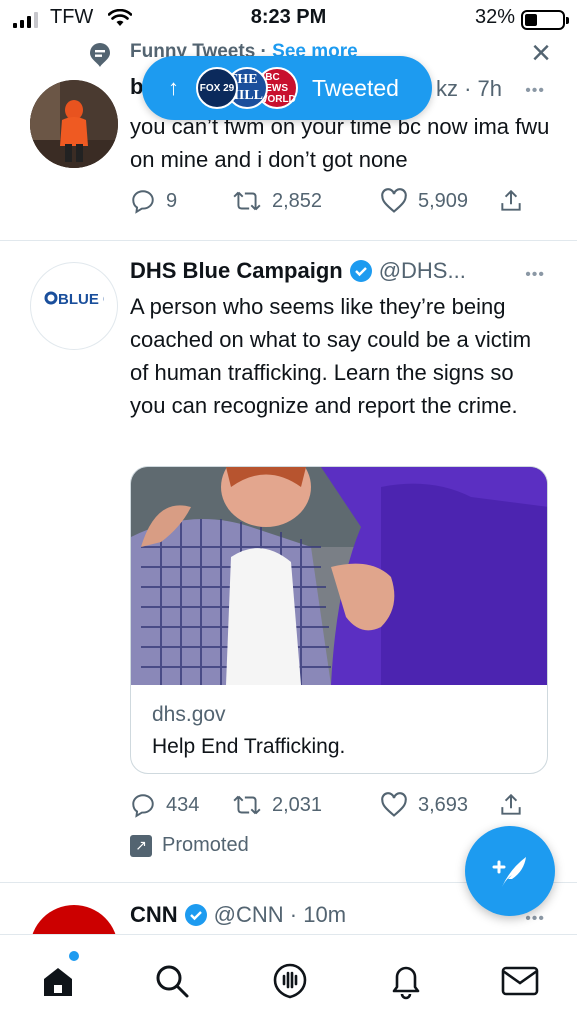 This screenshot has width=577, height=1024. I want to click on promoted-icon: ↗, so click(141, 845).